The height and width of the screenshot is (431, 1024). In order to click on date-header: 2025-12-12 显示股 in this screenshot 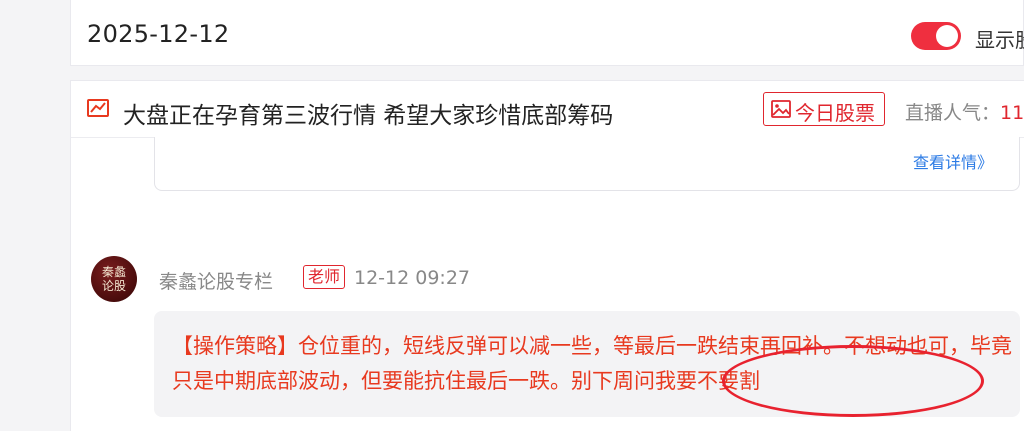, I will do `click(547, 33)`.